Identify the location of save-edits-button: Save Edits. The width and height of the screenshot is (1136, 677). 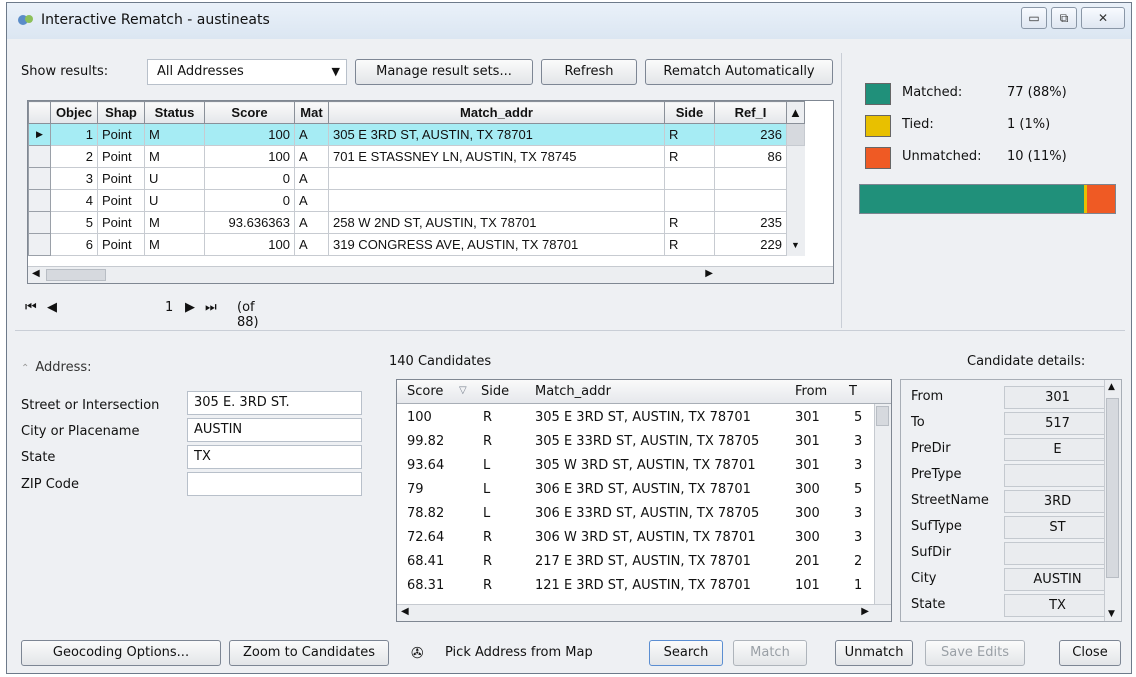
(975, 653).